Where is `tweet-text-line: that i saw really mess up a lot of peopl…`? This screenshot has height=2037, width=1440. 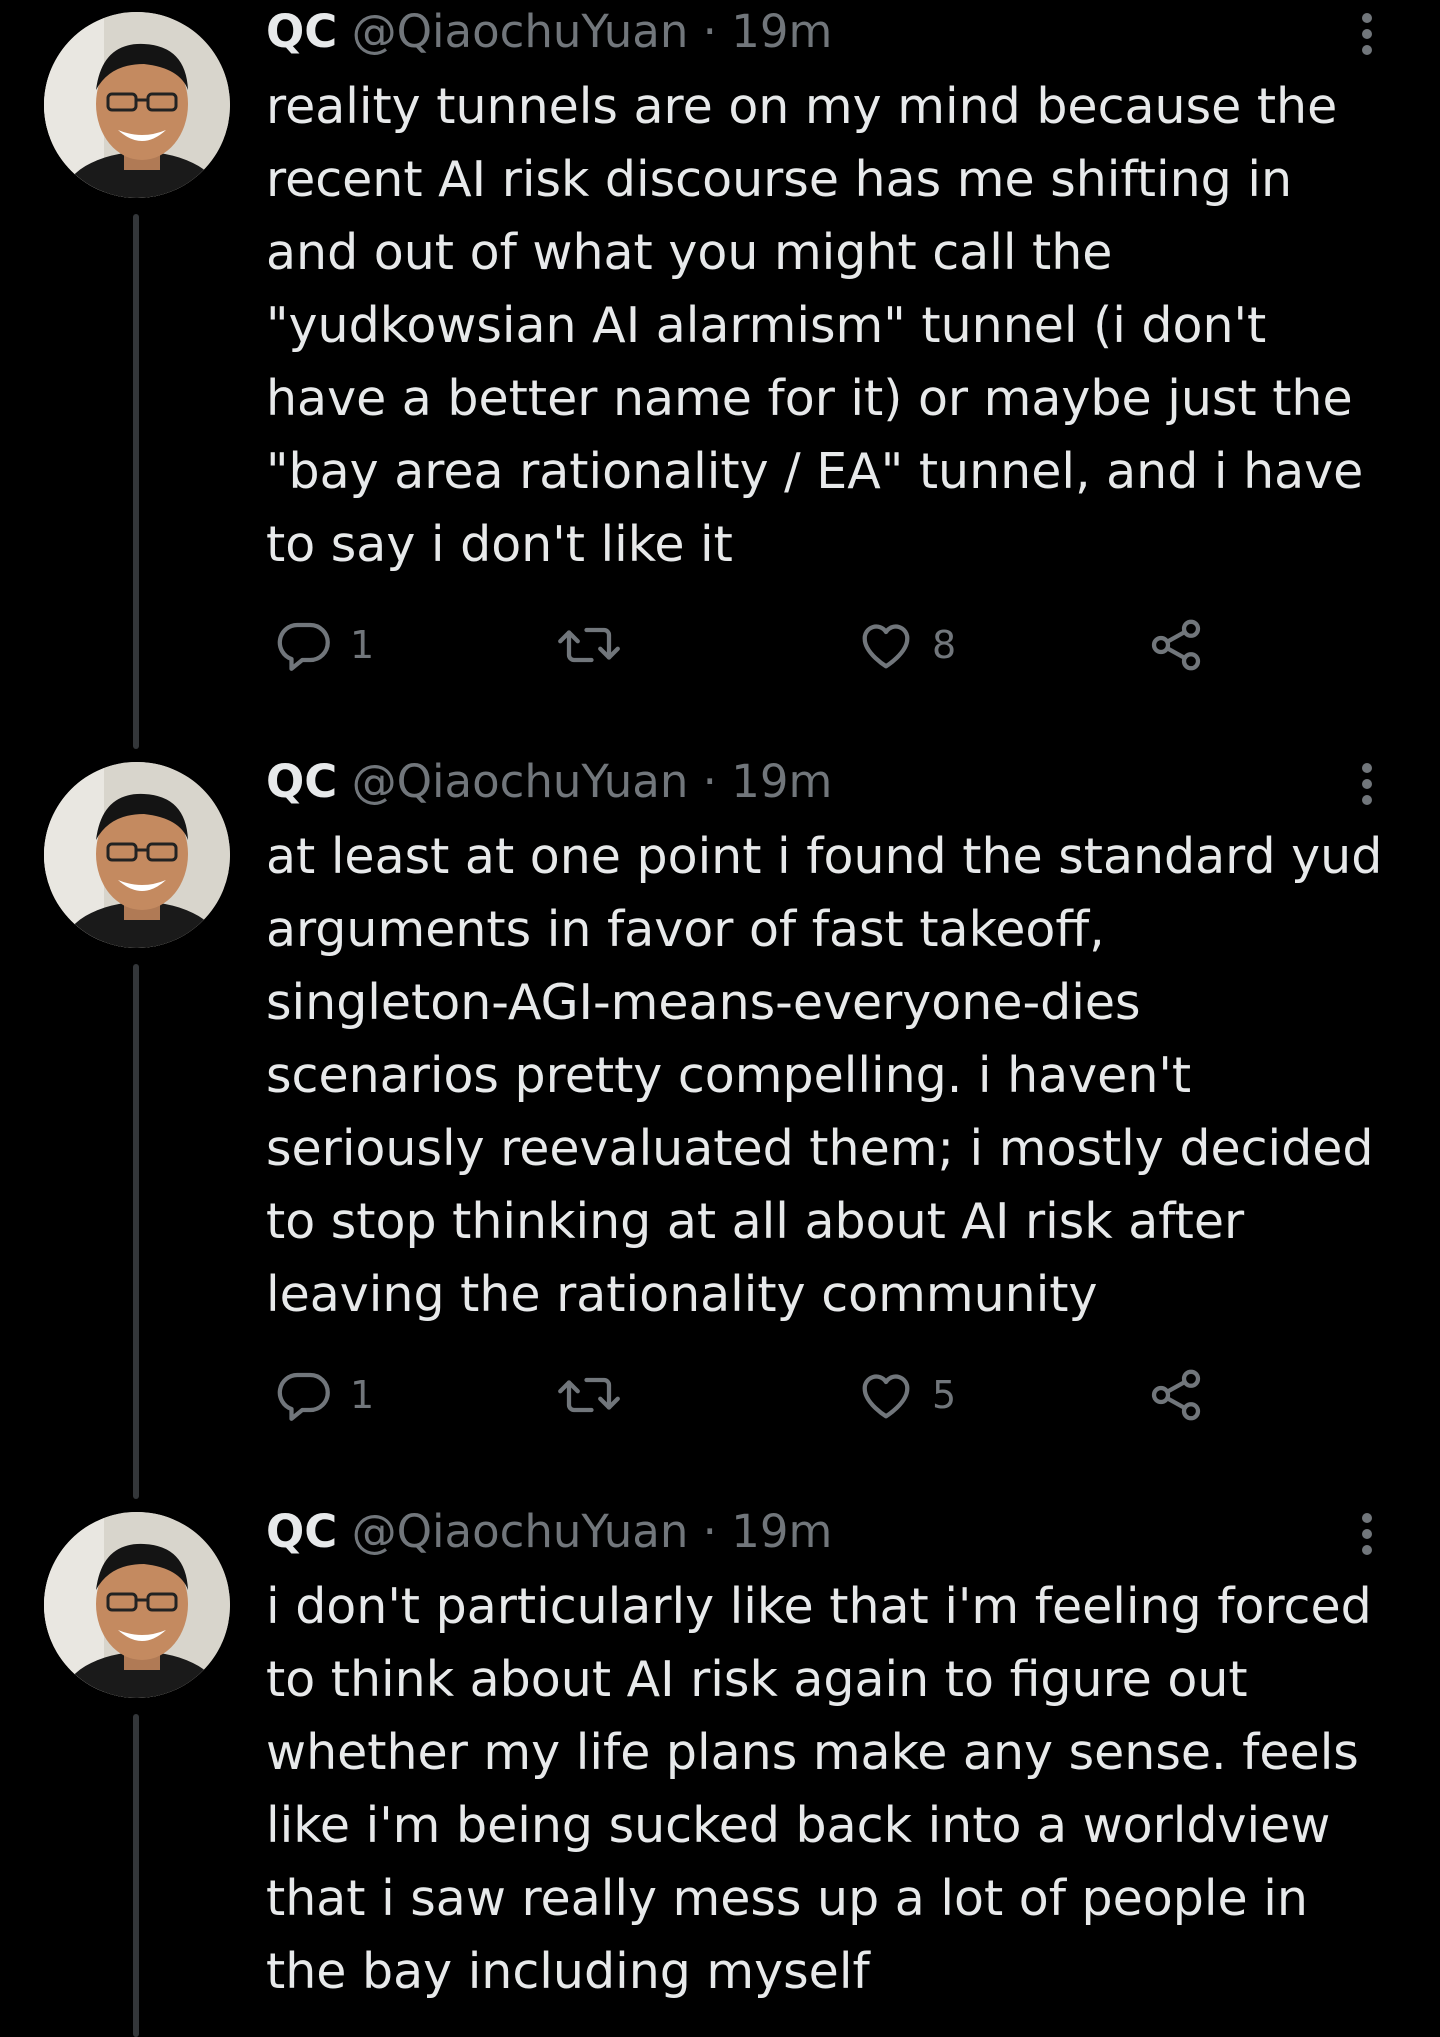 tweet-text-line: that i saw really mess up a lot of peopl… is located at coordinates (787, 1898).